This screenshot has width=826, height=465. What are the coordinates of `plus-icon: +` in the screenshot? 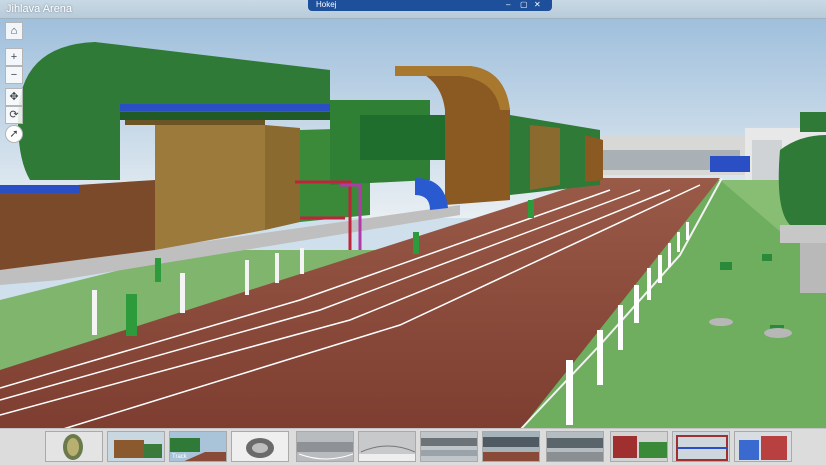 It's located at (14, 57).